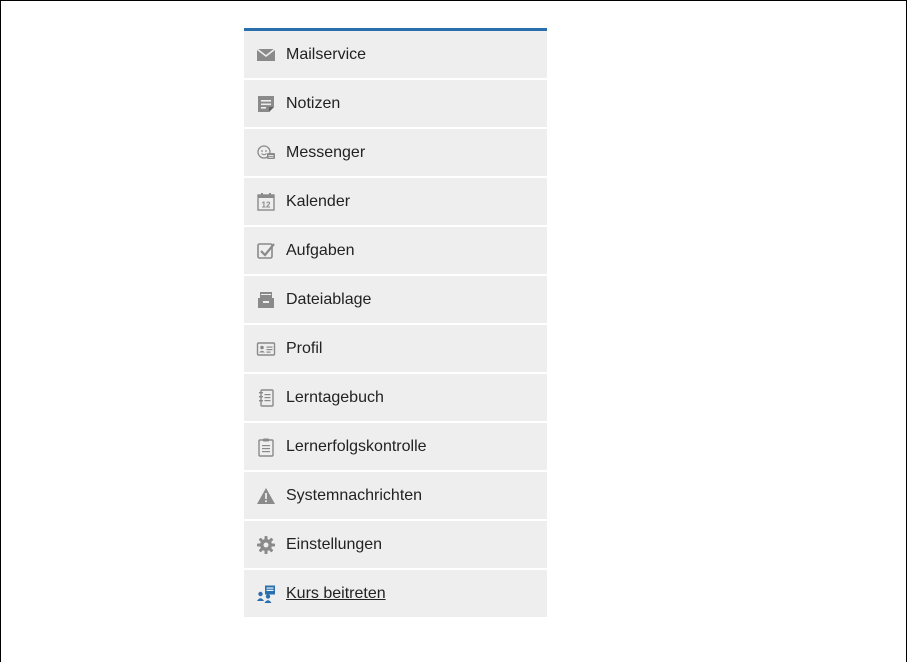  What do you see at coordinates (266, 55) in the screenshot?
I see `envelope-icon` at bounding box center [266, 55].